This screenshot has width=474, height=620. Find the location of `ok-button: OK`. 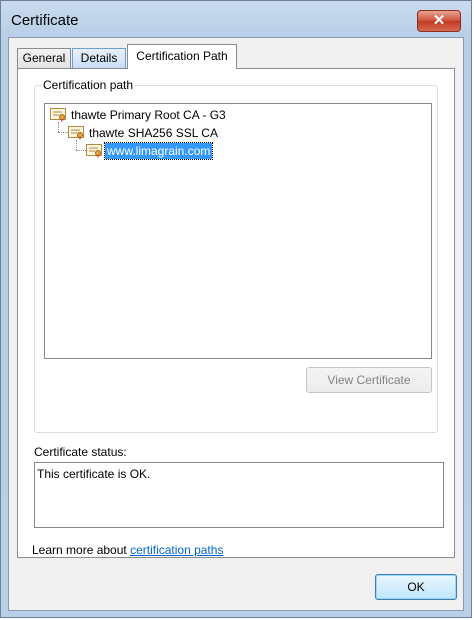

ok-button: OK is located at coordinates (416, 587).